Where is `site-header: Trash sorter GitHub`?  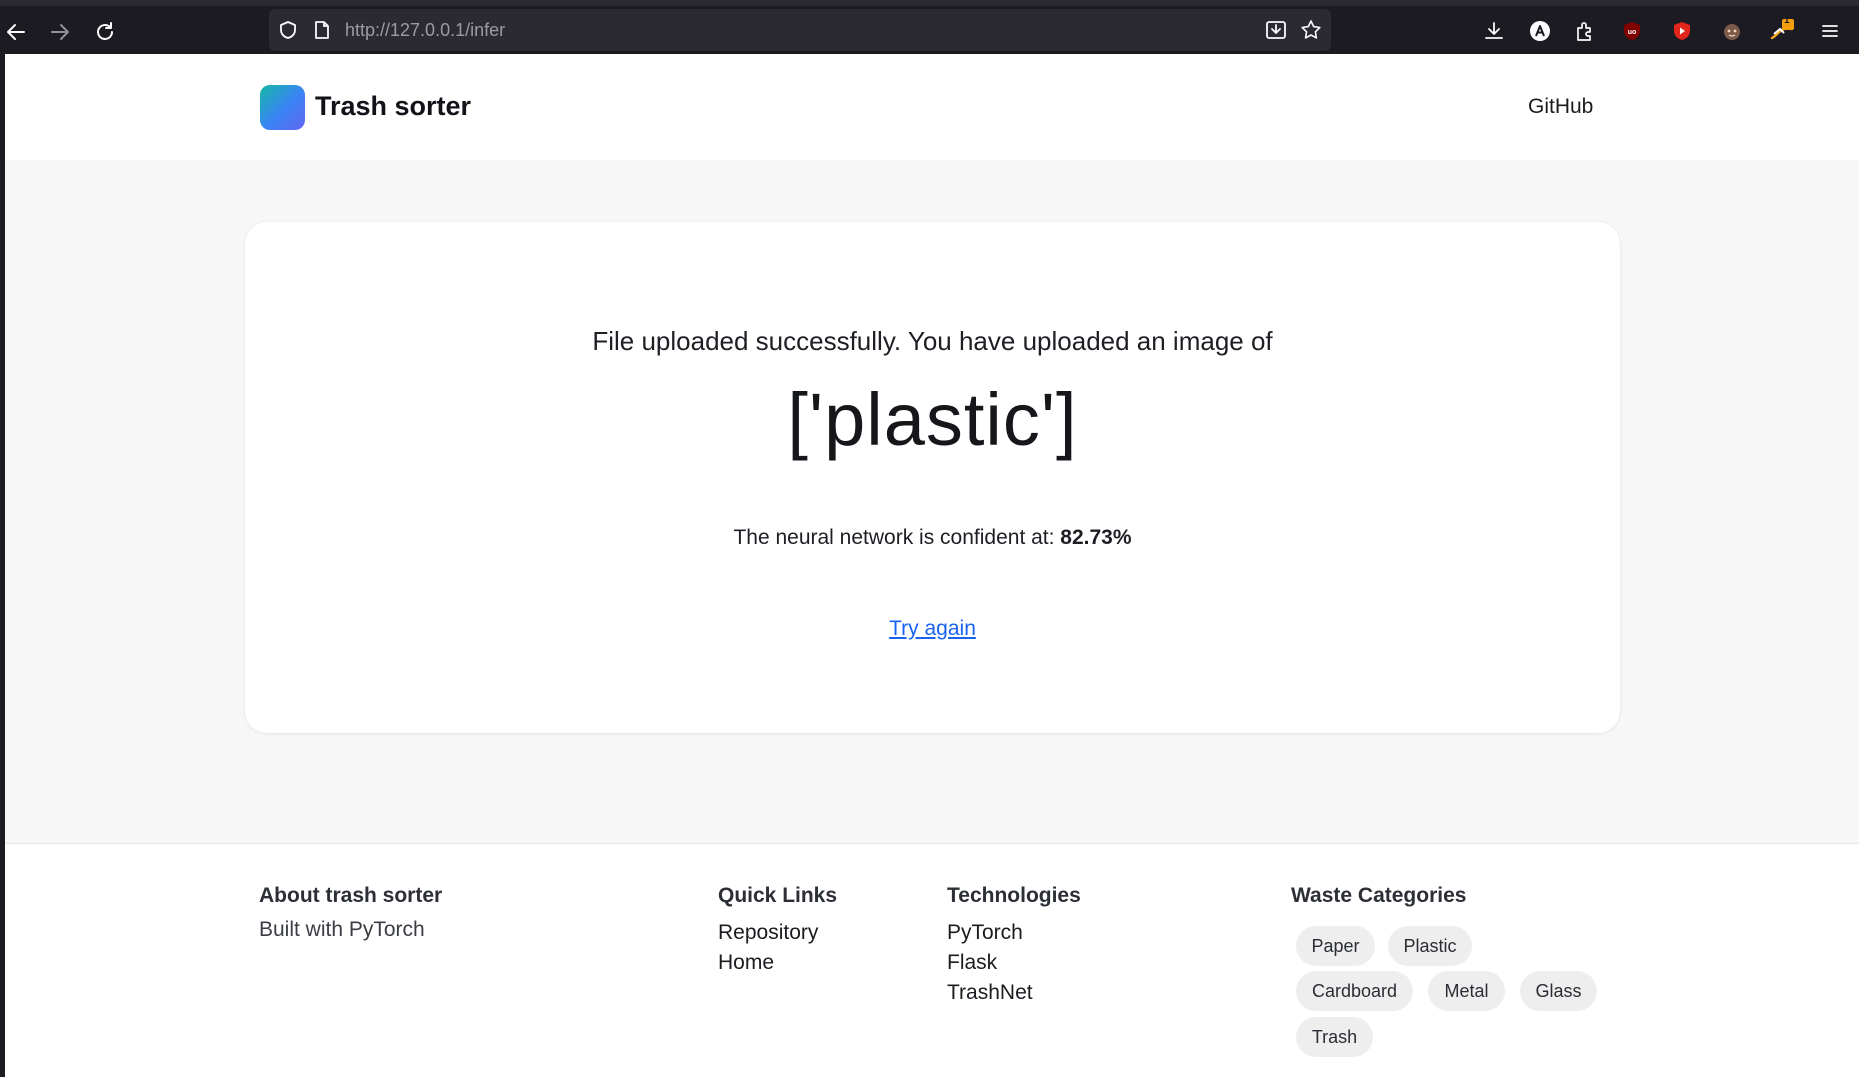
site-header: Trash sorter GitHub is located at coordinates (932, 107).